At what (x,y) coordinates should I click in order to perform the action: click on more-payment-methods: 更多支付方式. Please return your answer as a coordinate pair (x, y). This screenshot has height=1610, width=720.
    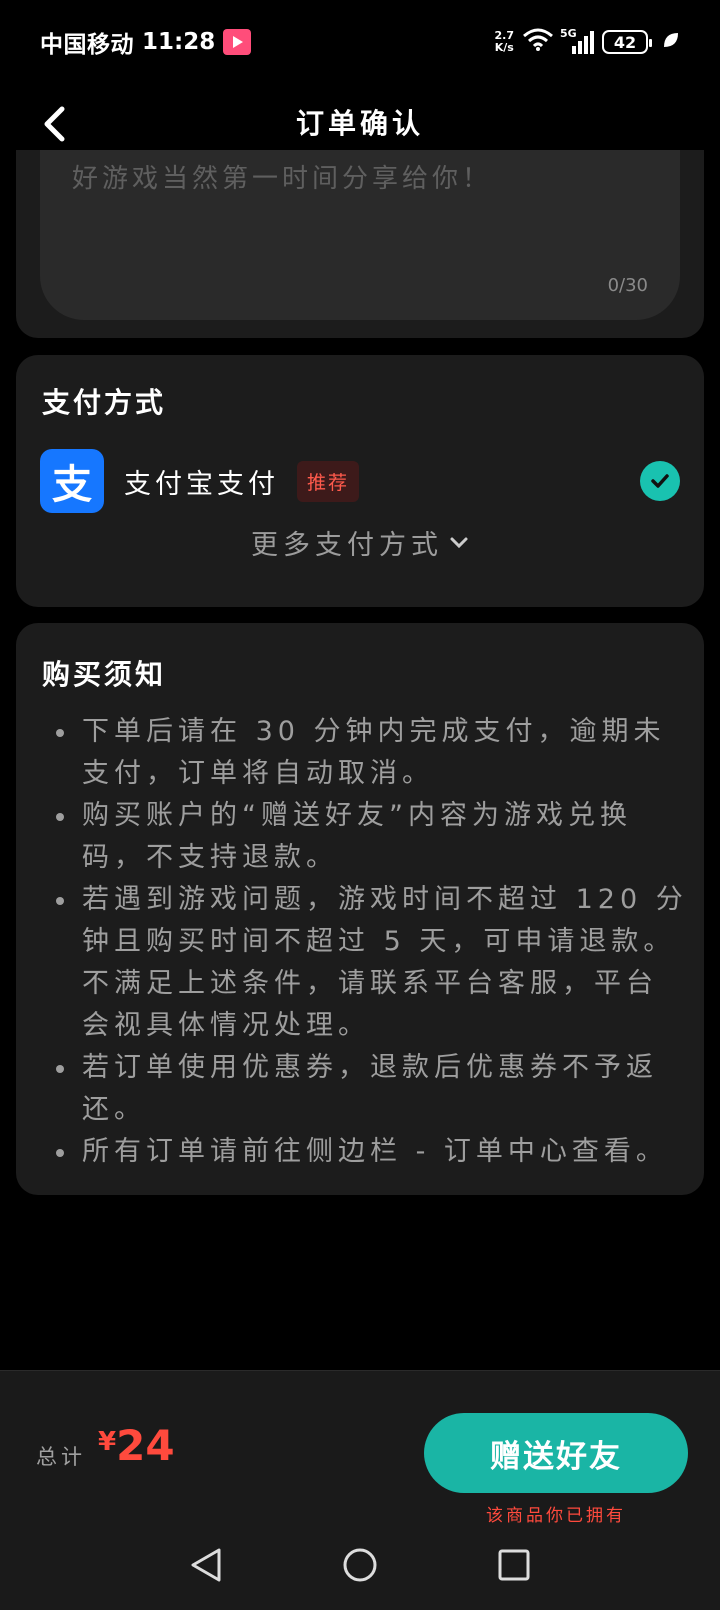
    Looking at the image, I should click on (360, 542).